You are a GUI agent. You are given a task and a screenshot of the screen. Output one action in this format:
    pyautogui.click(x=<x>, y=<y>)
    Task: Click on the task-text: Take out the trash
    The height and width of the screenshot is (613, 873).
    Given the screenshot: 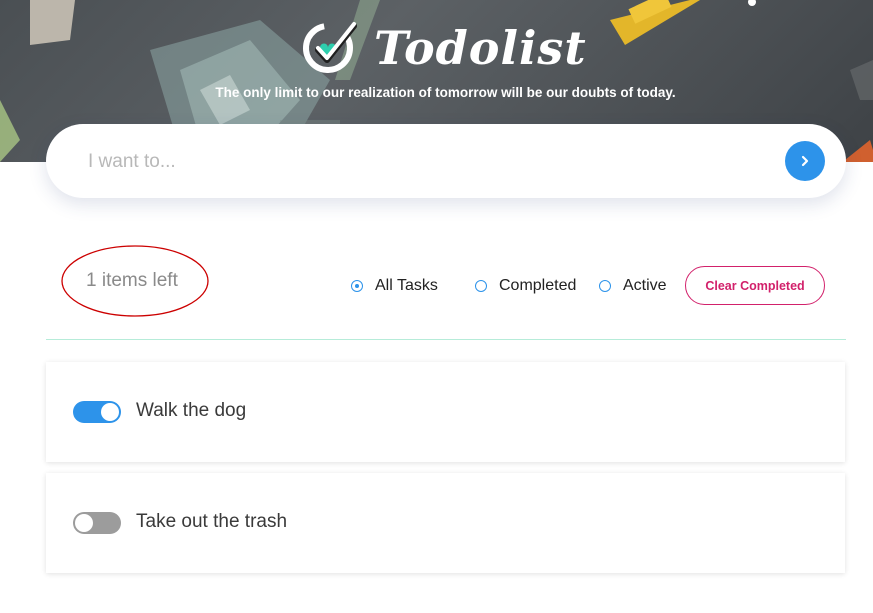 What is the action you would take?
    pyautogui.click(x=212, y=521)
    